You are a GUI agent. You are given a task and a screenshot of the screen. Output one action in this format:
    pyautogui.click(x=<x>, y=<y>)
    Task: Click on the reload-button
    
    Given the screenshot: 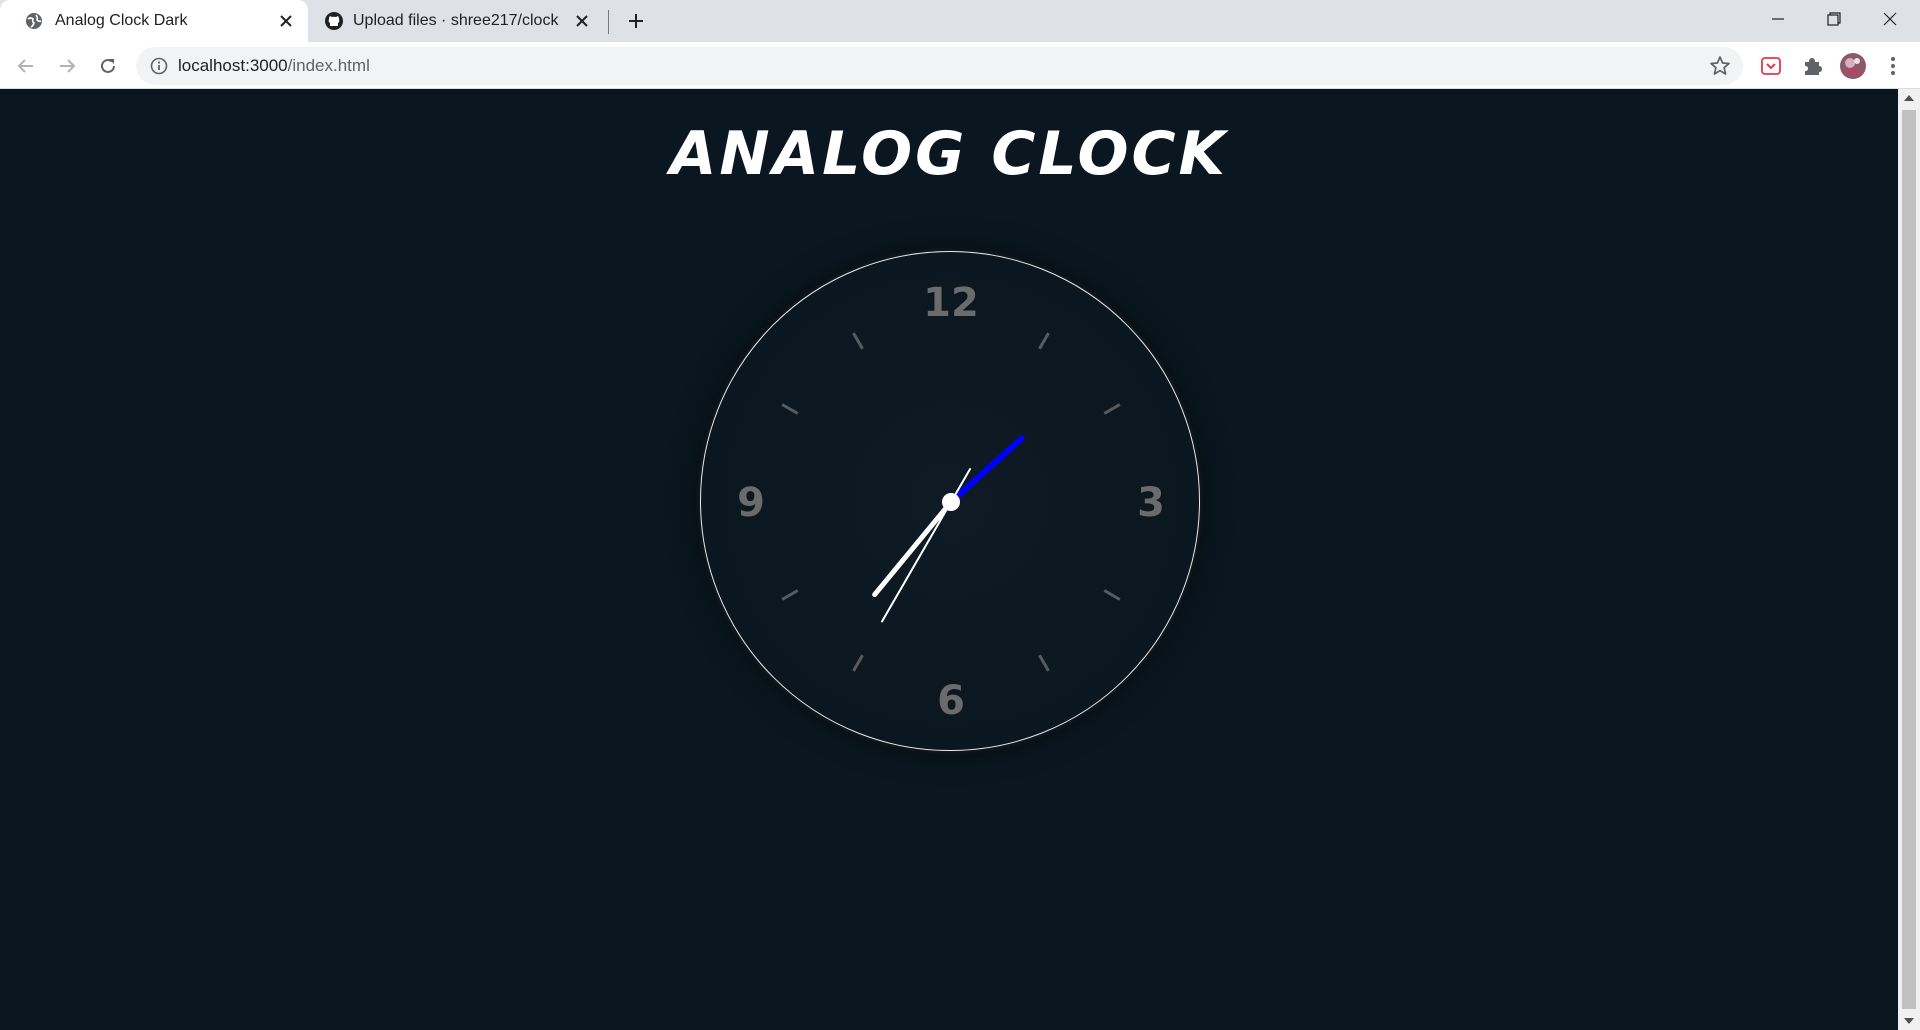 What is the action you would take?
    pyautogui.click(x=108, y=66)
    